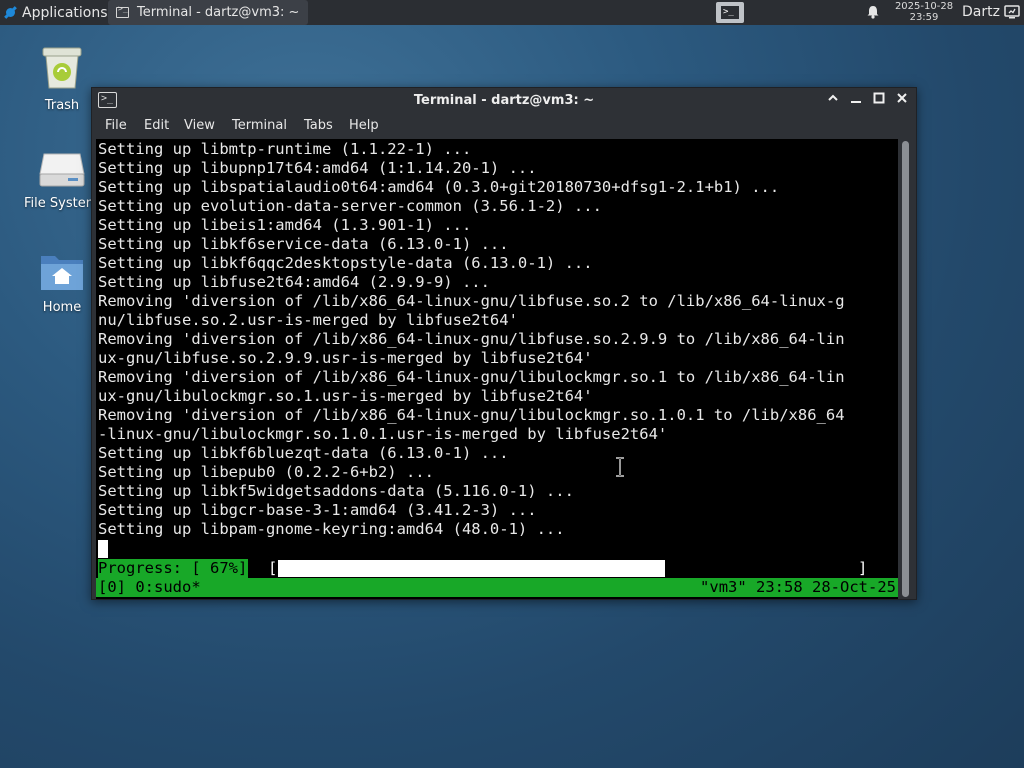  I want to click on text-cursor-ibeam-icon, so click(620, 467).